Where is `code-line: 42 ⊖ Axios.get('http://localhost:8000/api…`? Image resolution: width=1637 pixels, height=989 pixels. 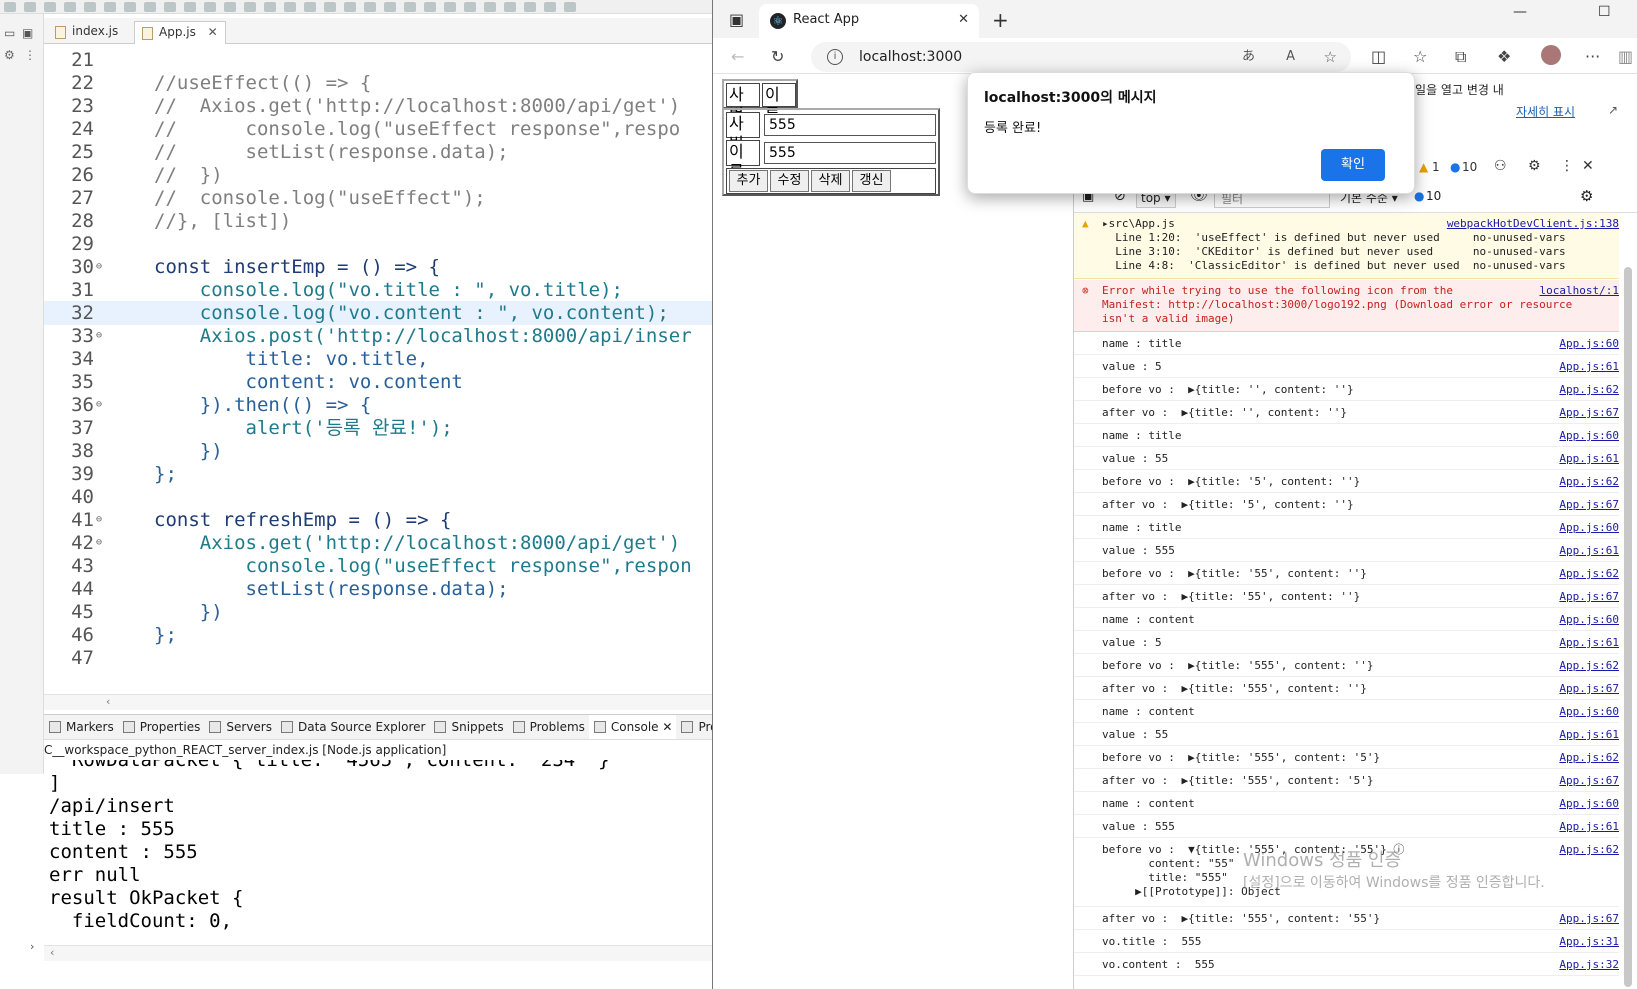
code-line: 42 ⊖ Axios.get('http://localhost:8000/api… is located at coordinates (378, 543).